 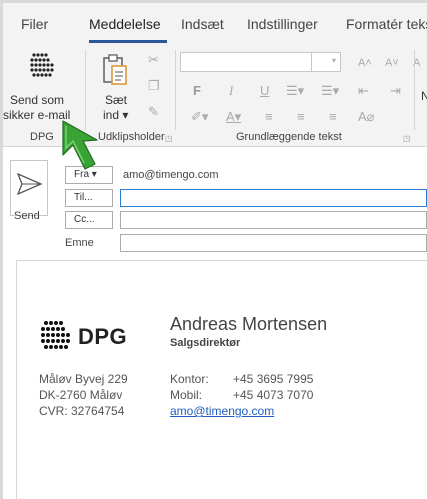 What do you see at coordinates (326, 62) in the screenshot?
I see `font-size-select: ▾` at bounding box center [326, 62].